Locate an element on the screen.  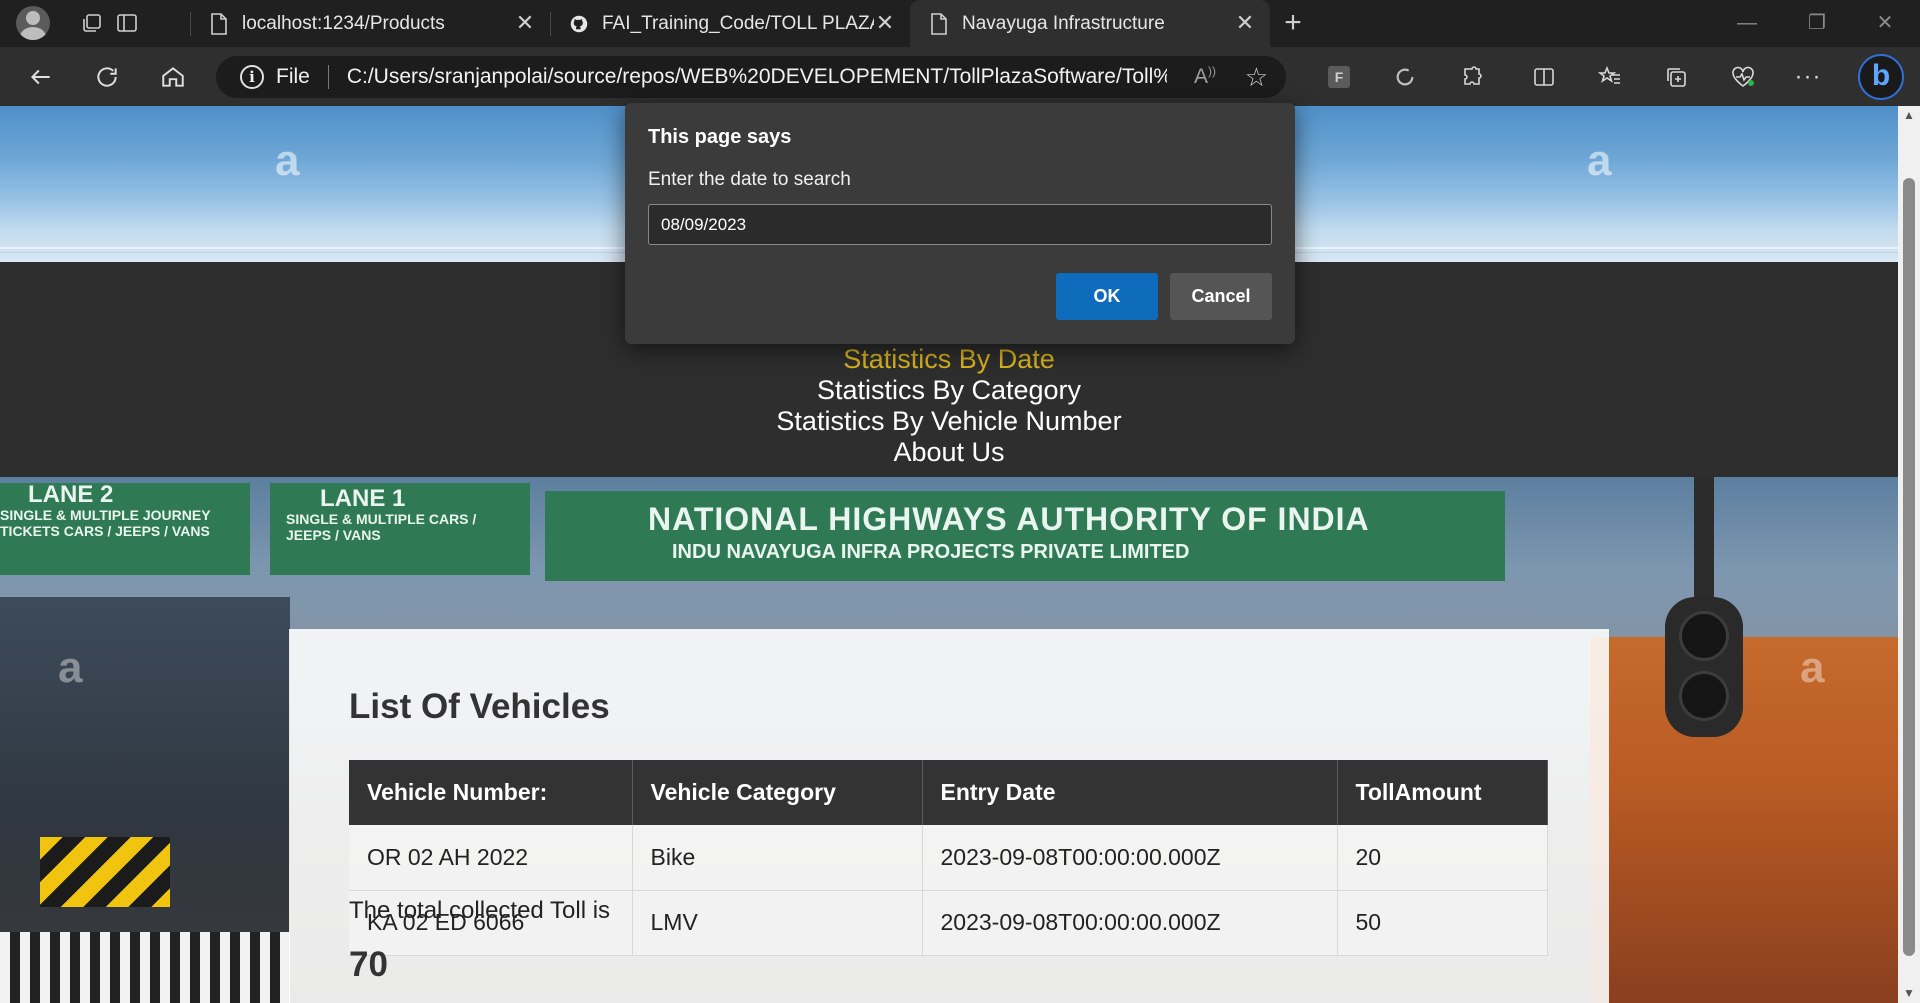
new-tab-icon: + is located at coordinates (1293, 22).